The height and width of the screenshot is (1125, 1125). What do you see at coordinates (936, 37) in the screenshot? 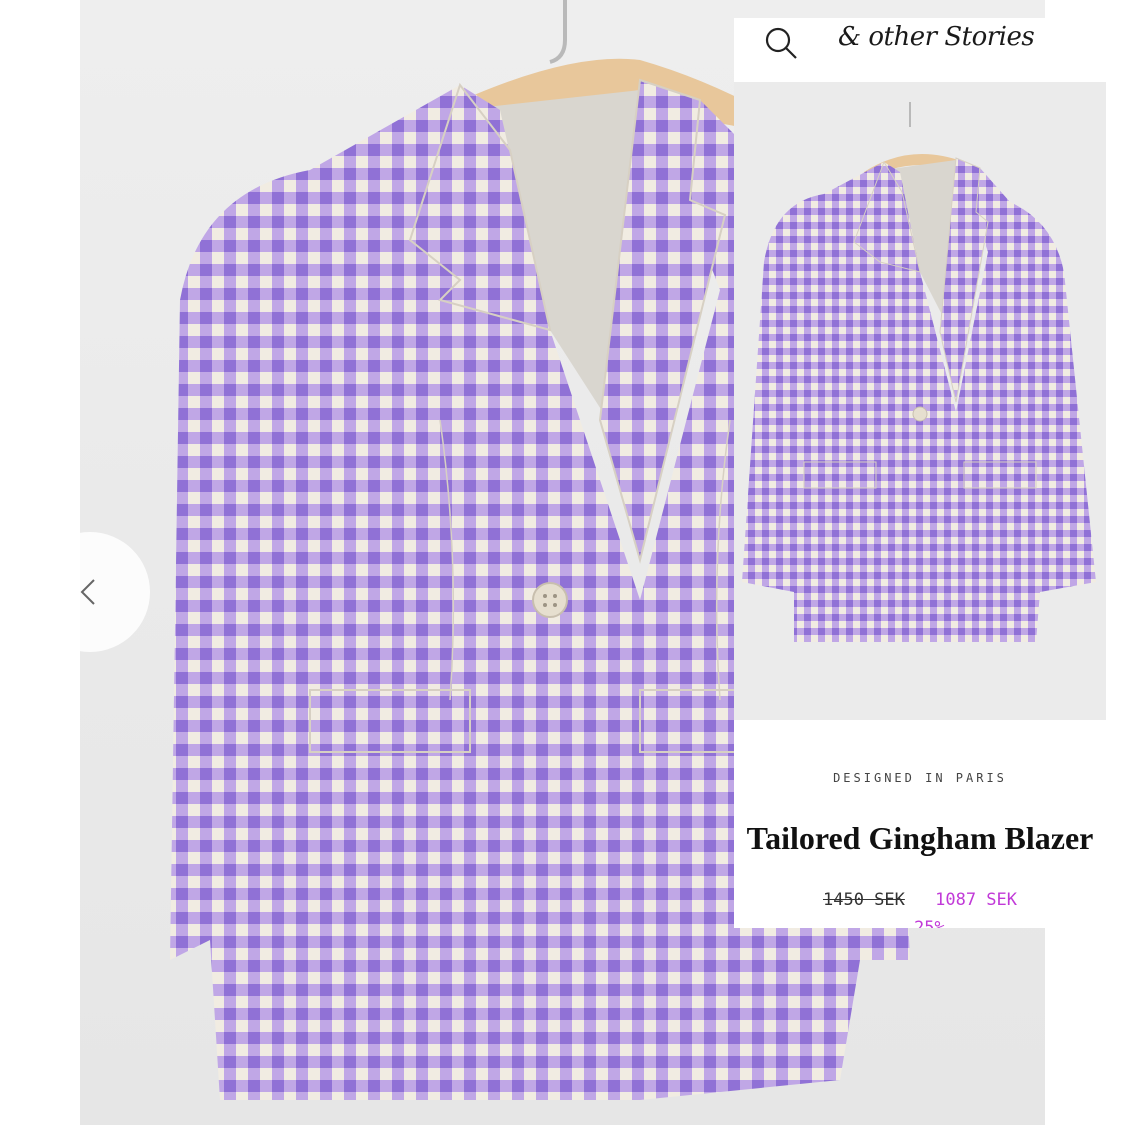
I see `brand-logo: & other Stories` at bounding box center [936, 37].